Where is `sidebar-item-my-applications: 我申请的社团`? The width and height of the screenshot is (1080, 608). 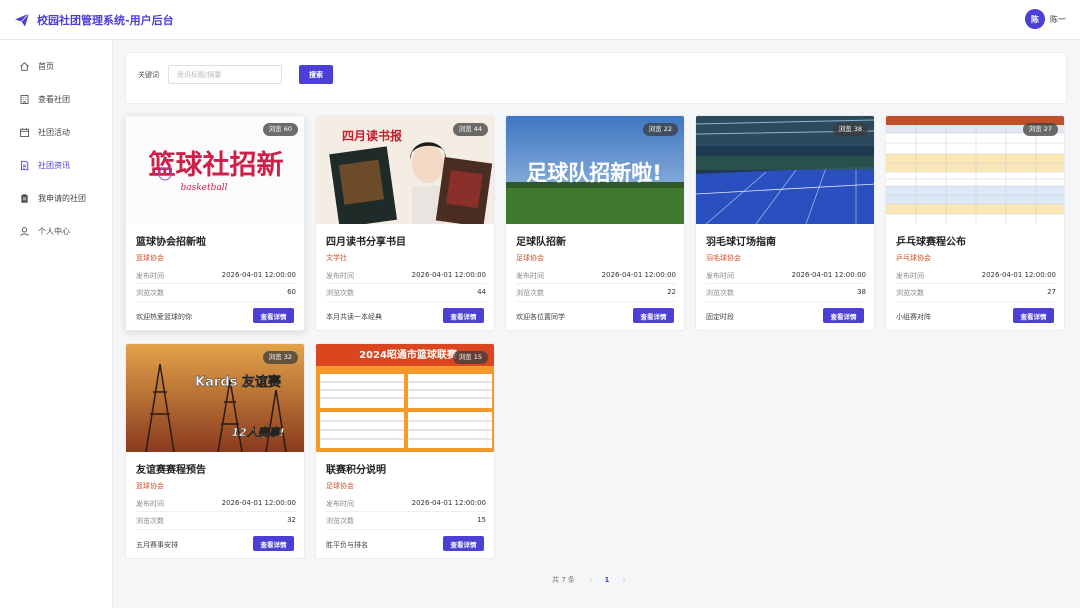 sidebar-item-my-applications: 我申请的社团 is located at coordinates (56, 198).